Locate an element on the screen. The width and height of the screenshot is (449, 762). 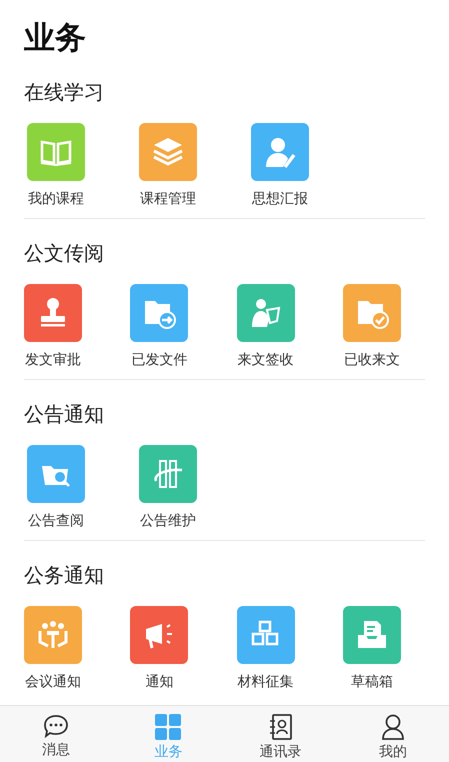
app-label: 思想汇报 is located at coordinates (280, 199).